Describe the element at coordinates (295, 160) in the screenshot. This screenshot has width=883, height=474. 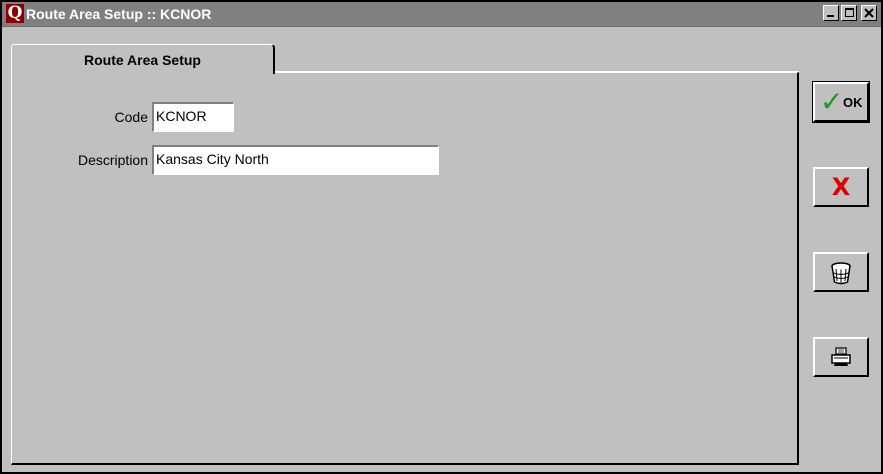
I see `description-field: Kansas City North` at that location.